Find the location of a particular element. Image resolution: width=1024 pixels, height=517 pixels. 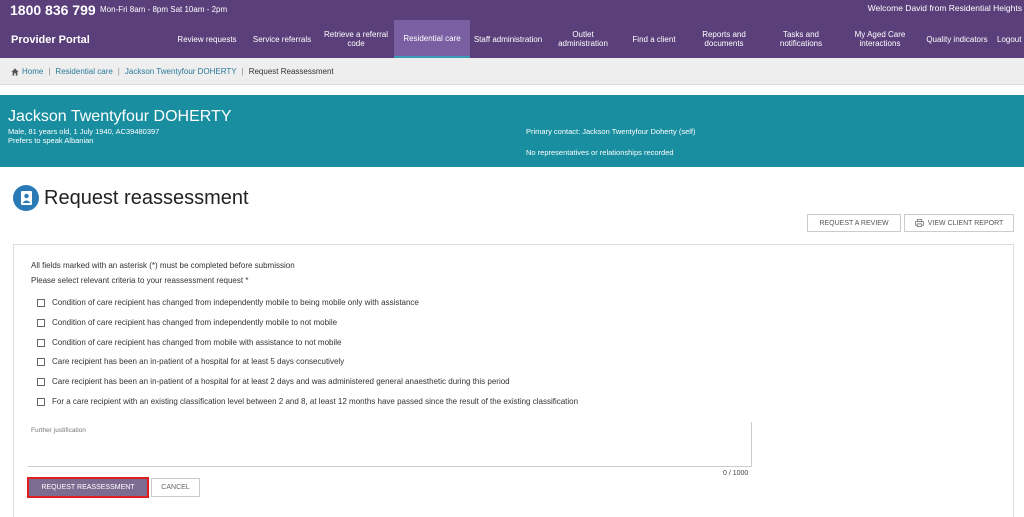

view-client-report-button: VIEW CLIENT REPORT is located at coordinates (959, 223).